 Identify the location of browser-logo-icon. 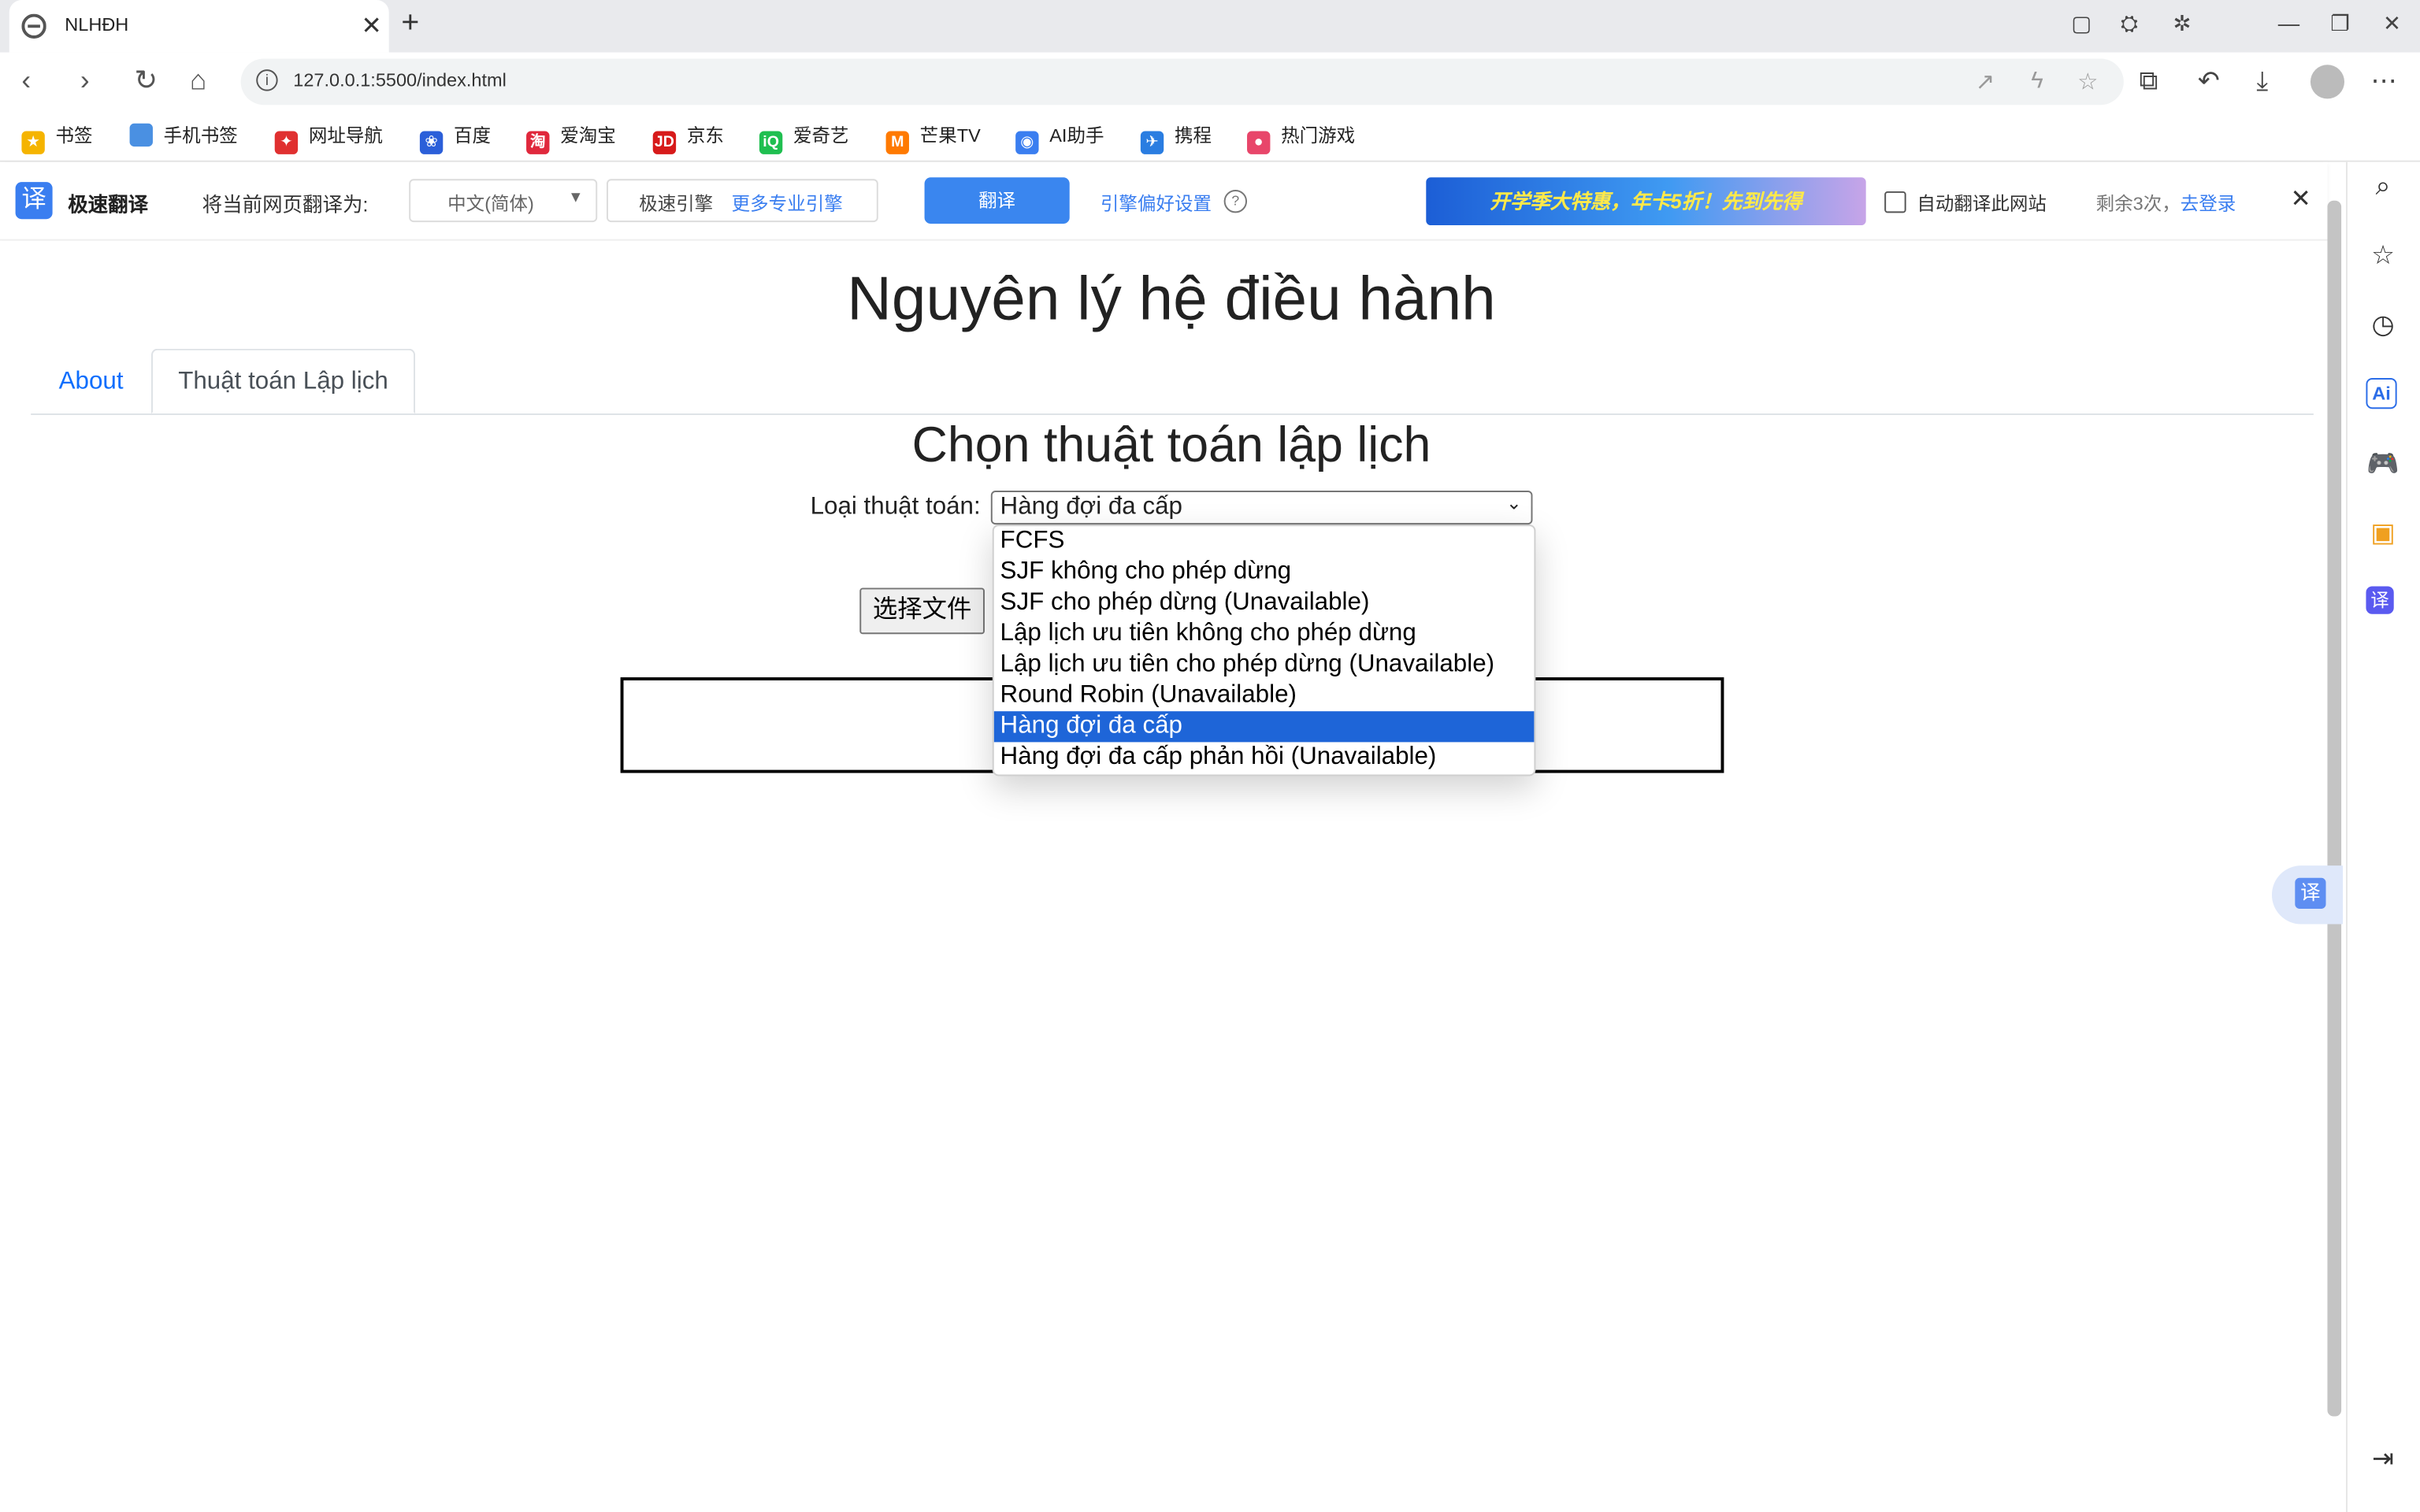
(33, 26).